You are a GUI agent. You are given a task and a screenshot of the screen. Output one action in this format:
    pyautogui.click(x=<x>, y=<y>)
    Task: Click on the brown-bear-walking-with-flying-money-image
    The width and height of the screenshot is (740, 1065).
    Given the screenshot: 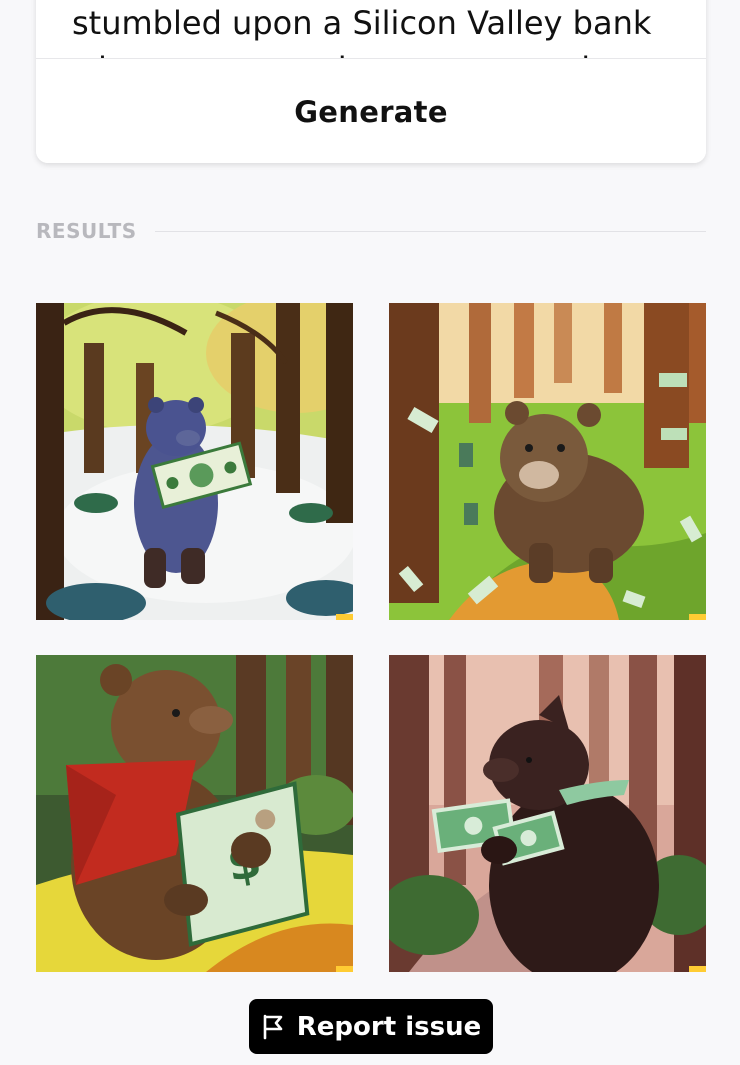 What is the action you would take?
    pyautogui.click(x=547, y=461)
    